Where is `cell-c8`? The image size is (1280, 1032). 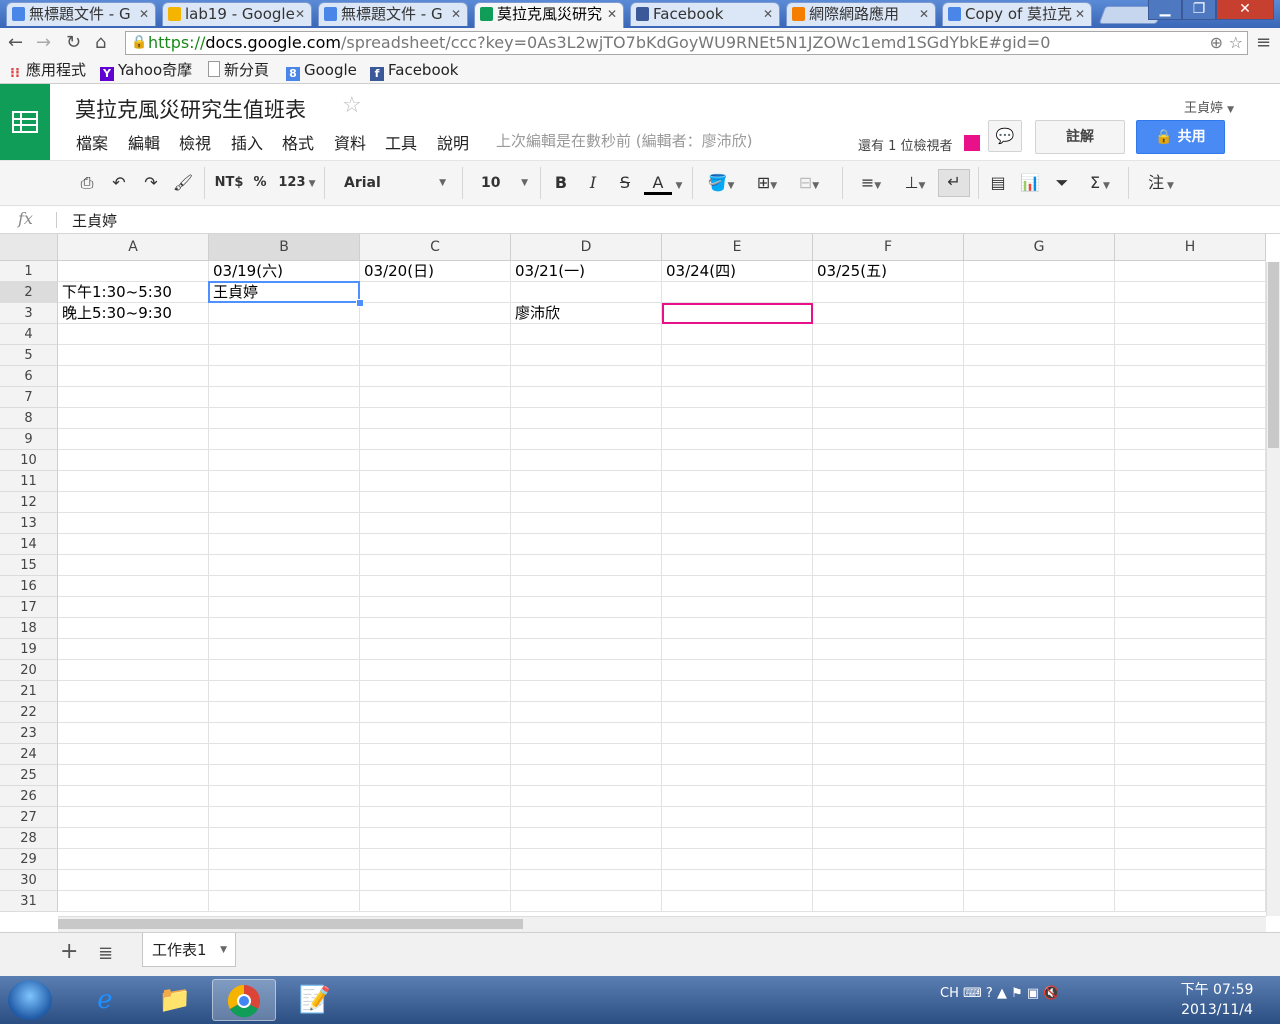
cell-c8 is located at coordinates (435, 418).